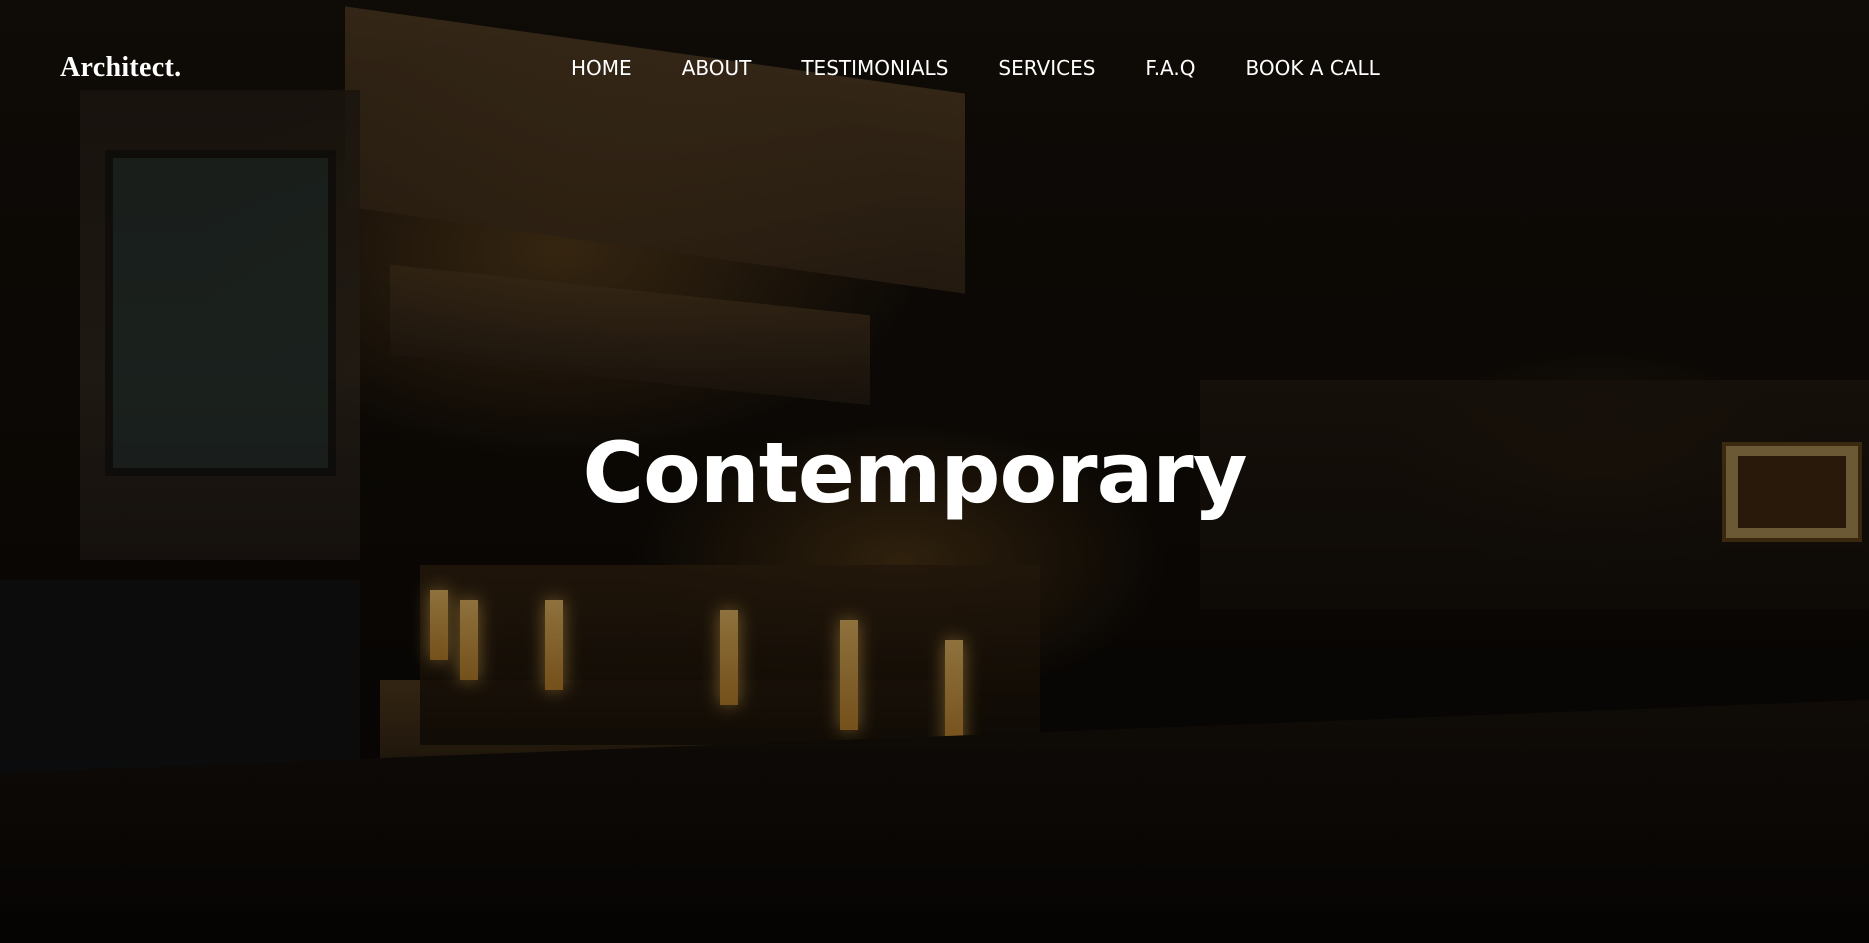 The width and height of the screenshot is (1869, 943). I want to click on nav-services: SERVICES, so click(1046, 68).